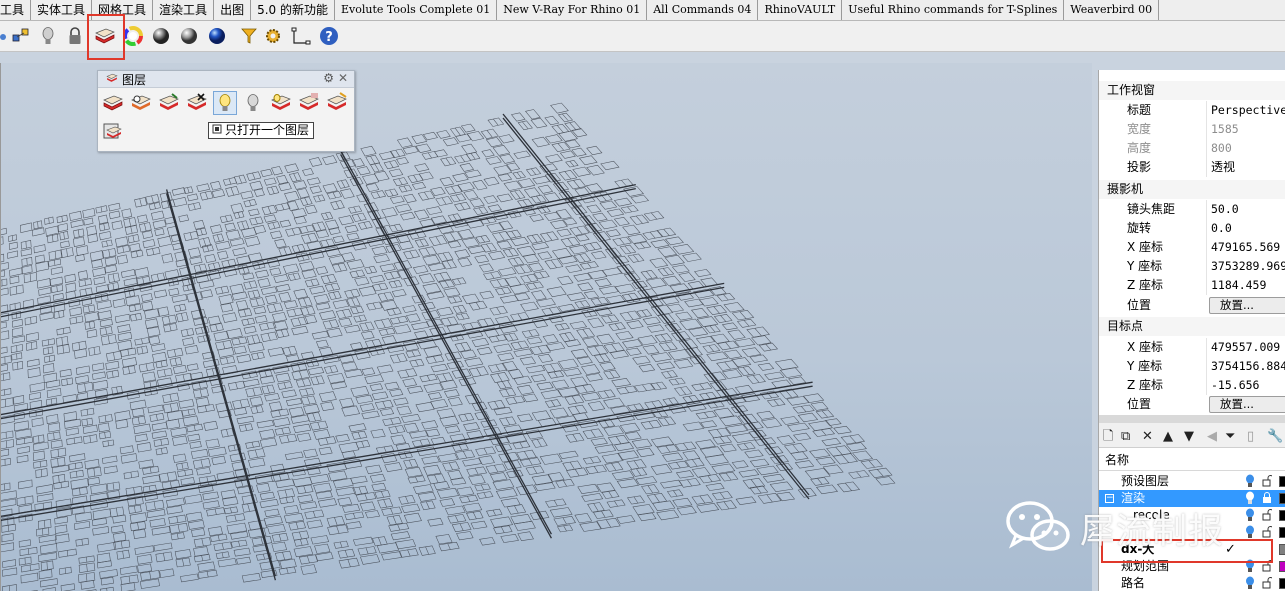 The image size is (1285, 591). Describe the element at coordinates (1147, 436) in the screenshot. I see `delete-layer-icon: ✕` at that location.